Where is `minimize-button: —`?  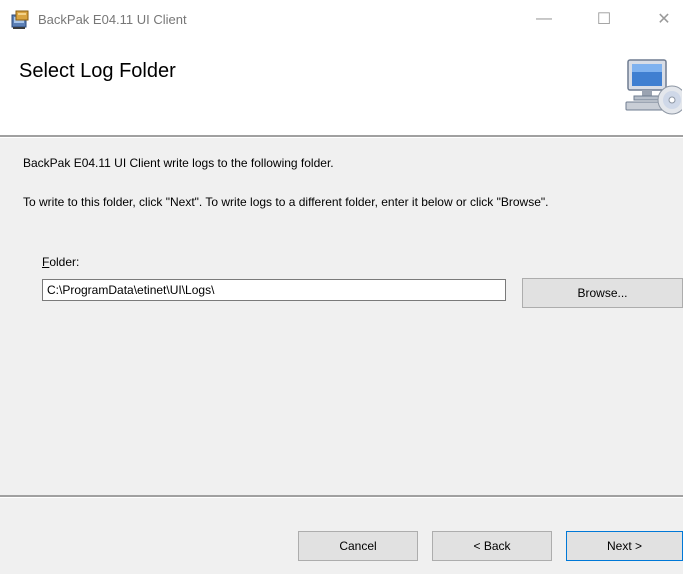
minimize-button: — is located at coordinates (544, 19).